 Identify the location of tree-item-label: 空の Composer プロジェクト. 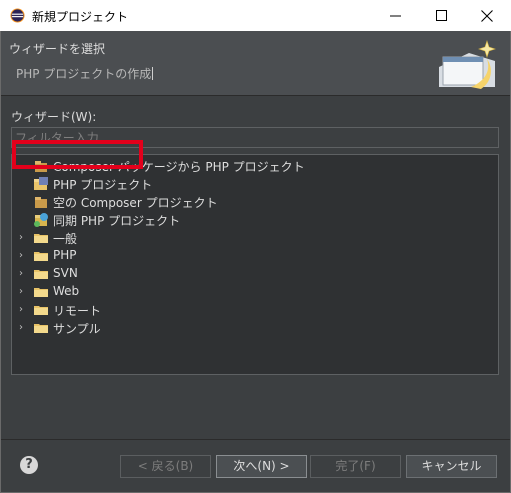
(135, 203).